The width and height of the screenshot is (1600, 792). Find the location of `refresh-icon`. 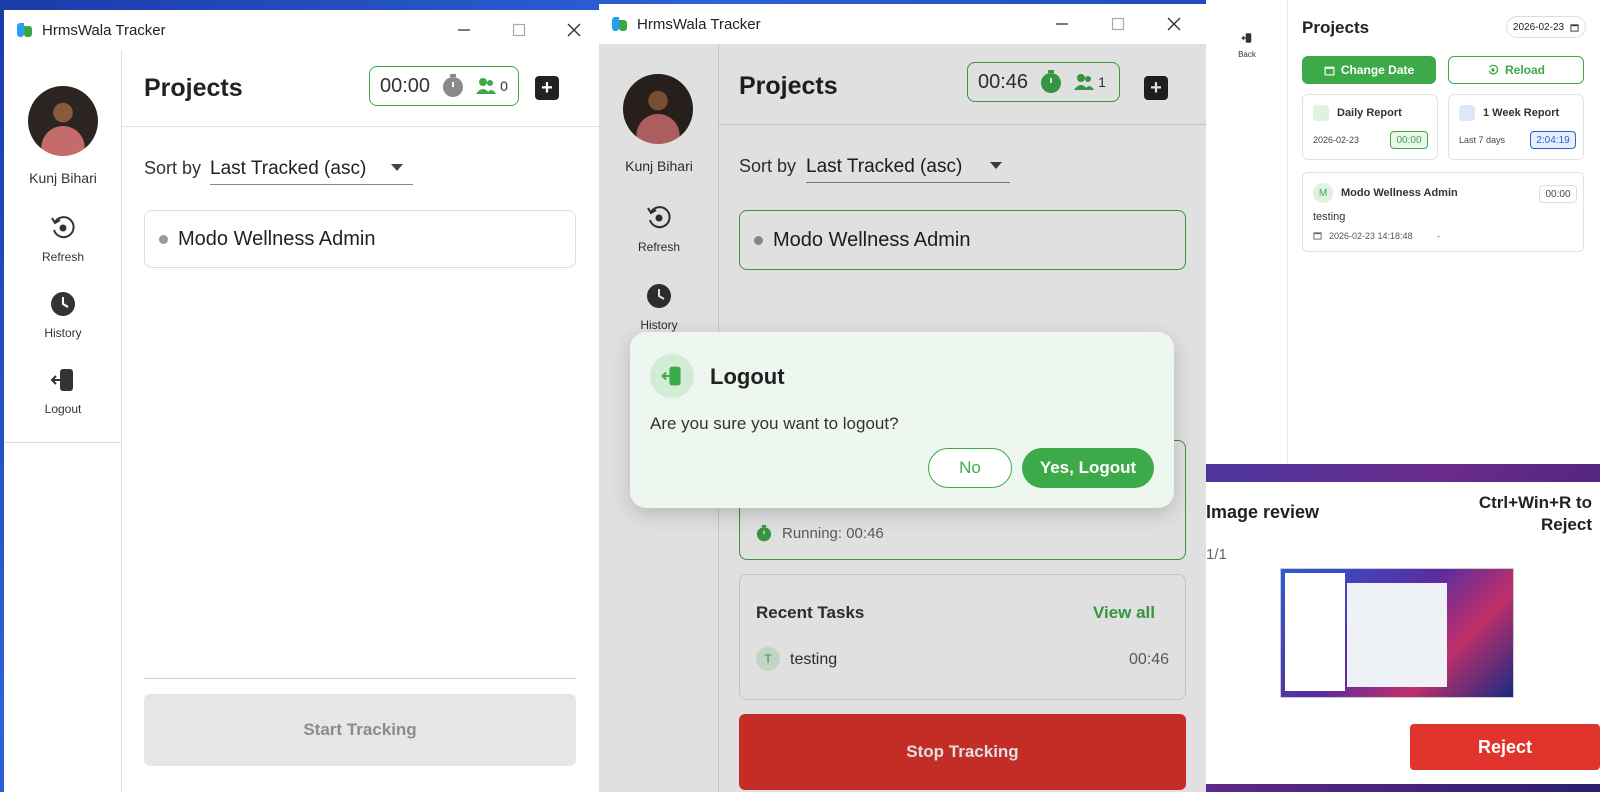

refresh-icon is located at coordinates (63, 227).